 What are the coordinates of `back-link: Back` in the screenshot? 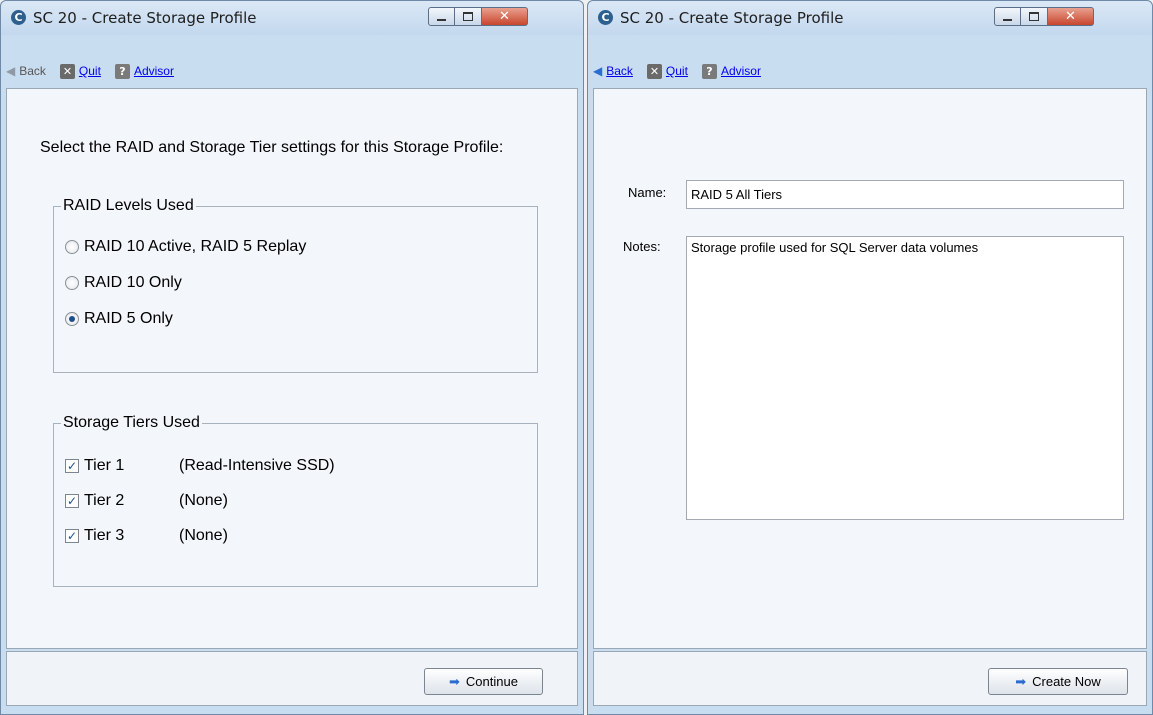 It's located at (619, 71).